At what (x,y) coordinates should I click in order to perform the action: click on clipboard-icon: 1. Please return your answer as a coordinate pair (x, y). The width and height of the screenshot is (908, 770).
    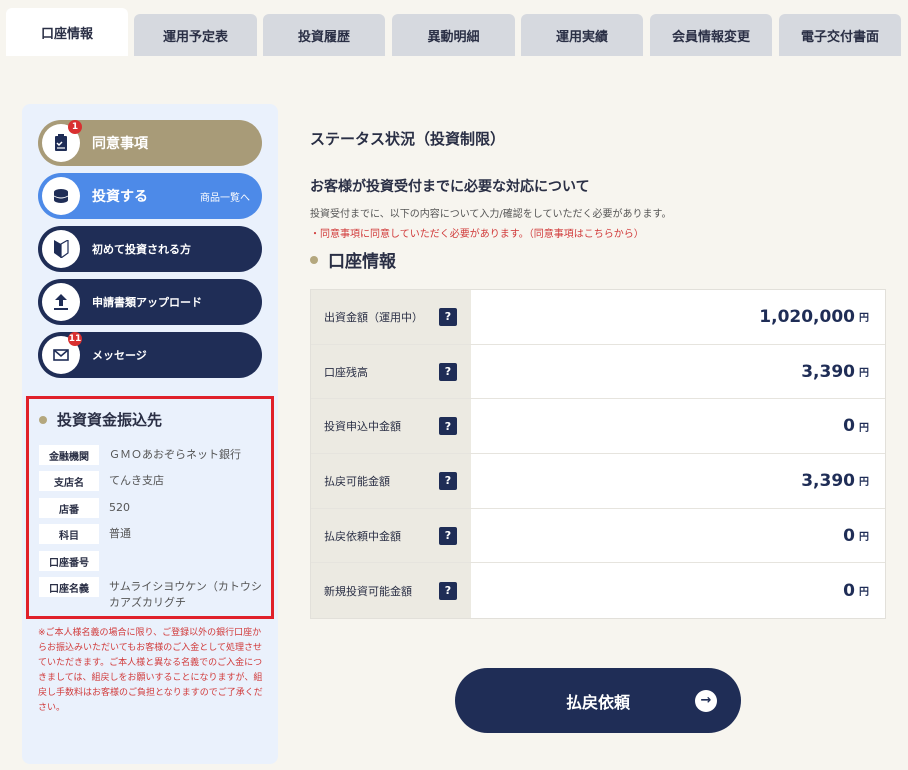
    Looking at the image, I should click on (62, 141).